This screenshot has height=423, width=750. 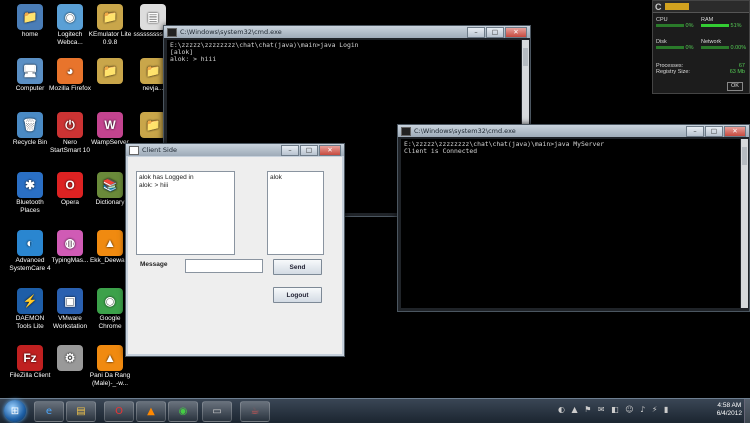 I want to click on vlc-taskbar-icon: ▲, so click(x=151, y=411).